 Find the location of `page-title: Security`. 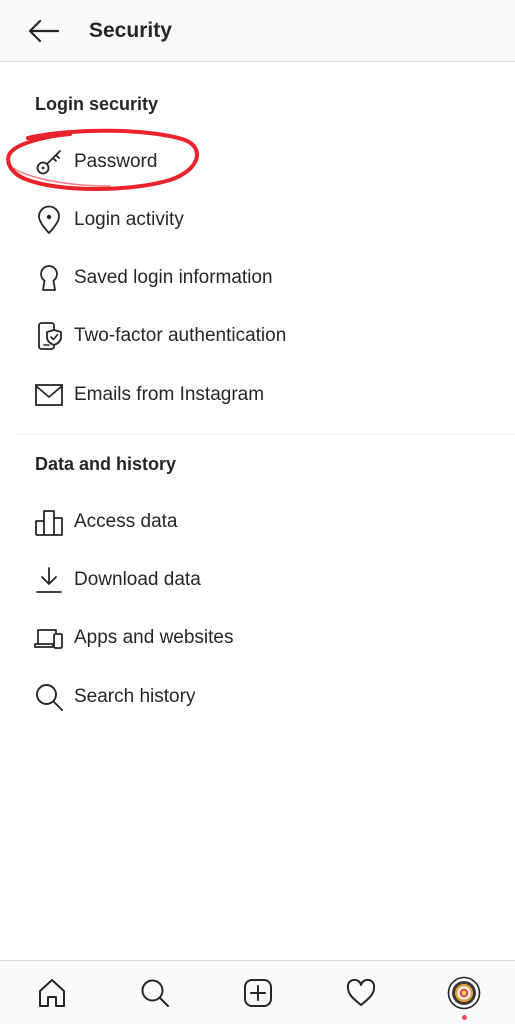

page-title: Security is located at coordinates (130, 30).